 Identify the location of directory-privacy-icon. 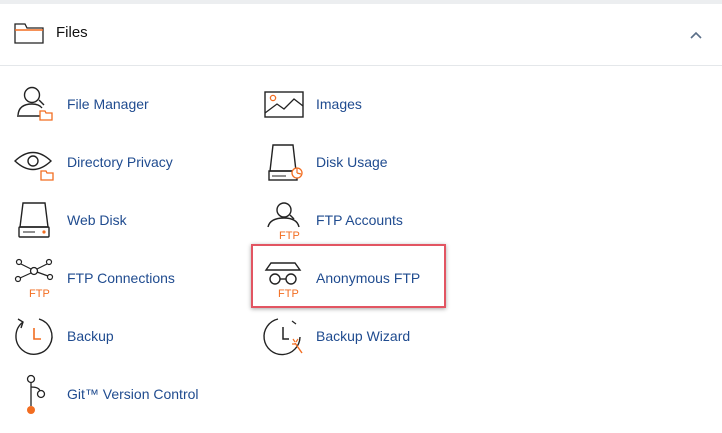
(33, 166).